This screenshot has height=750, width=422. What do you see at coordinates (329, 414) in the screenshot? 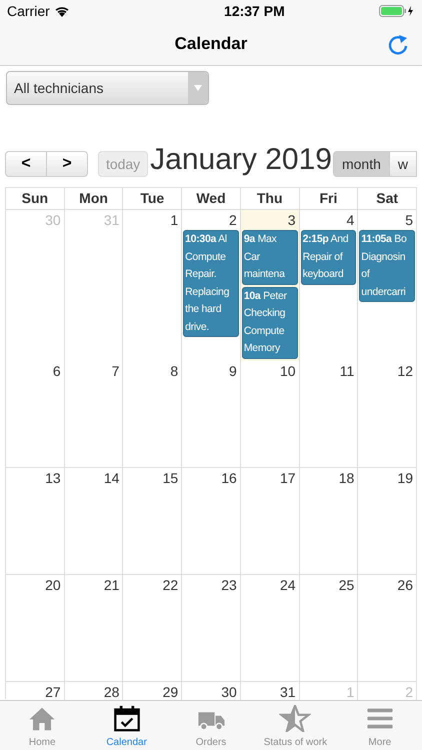
I see `day-cell: 11` at bounding box center [329, 414].